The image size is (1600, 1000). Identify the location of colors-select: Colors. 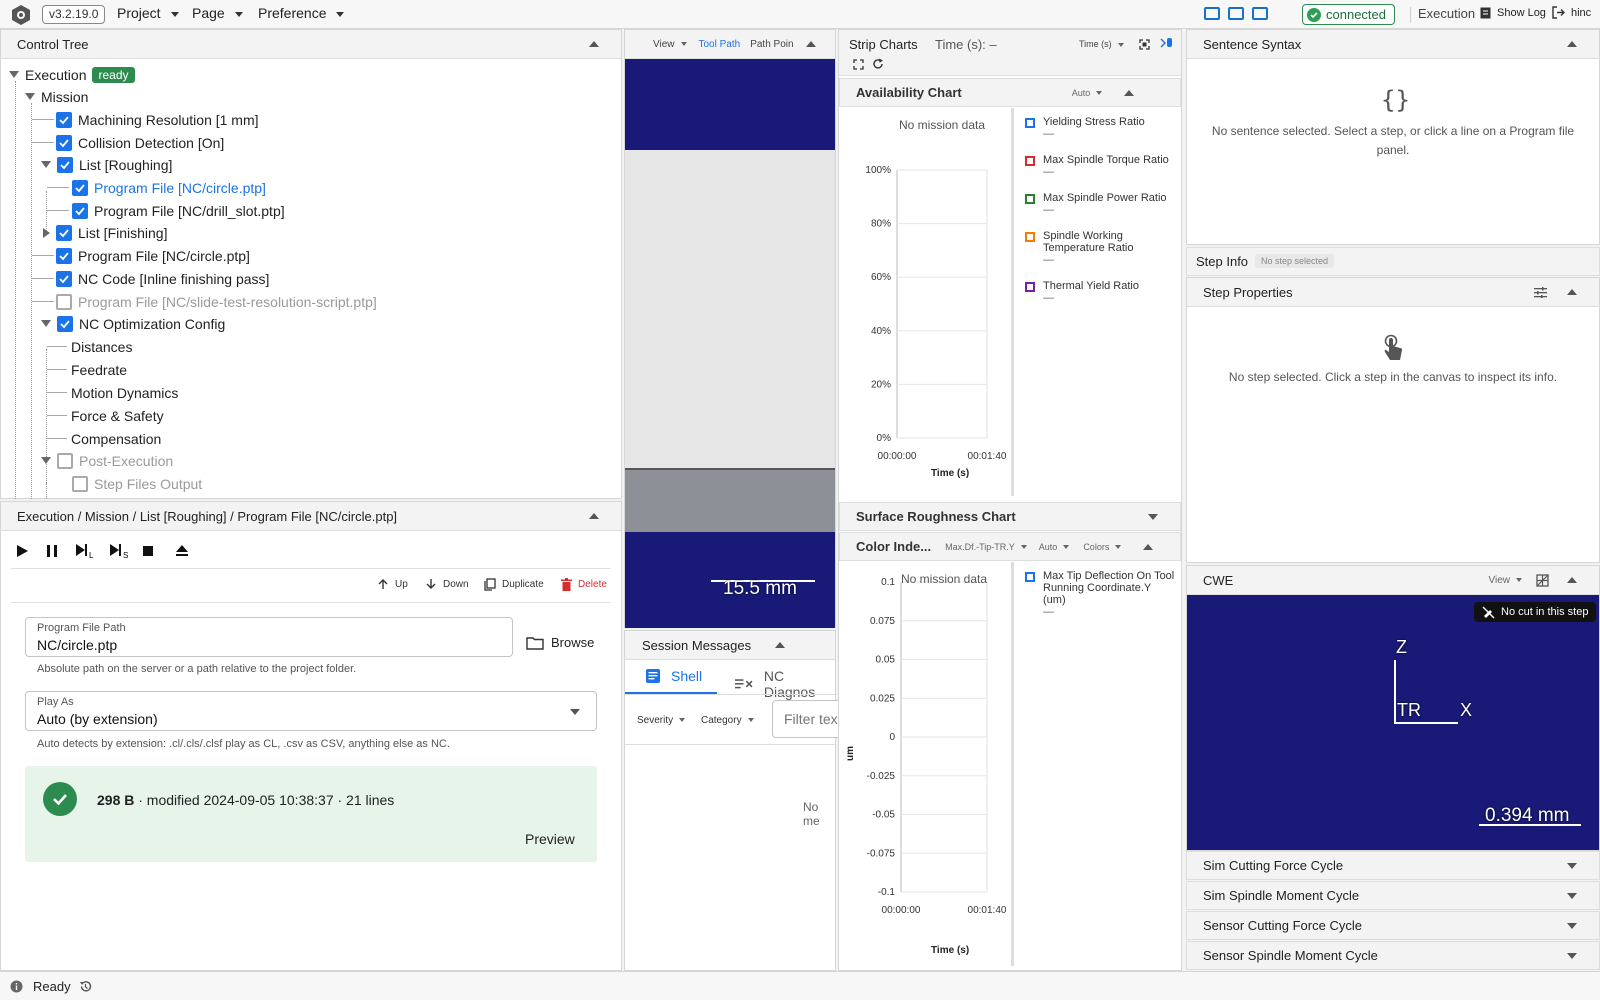
(1102, 547).